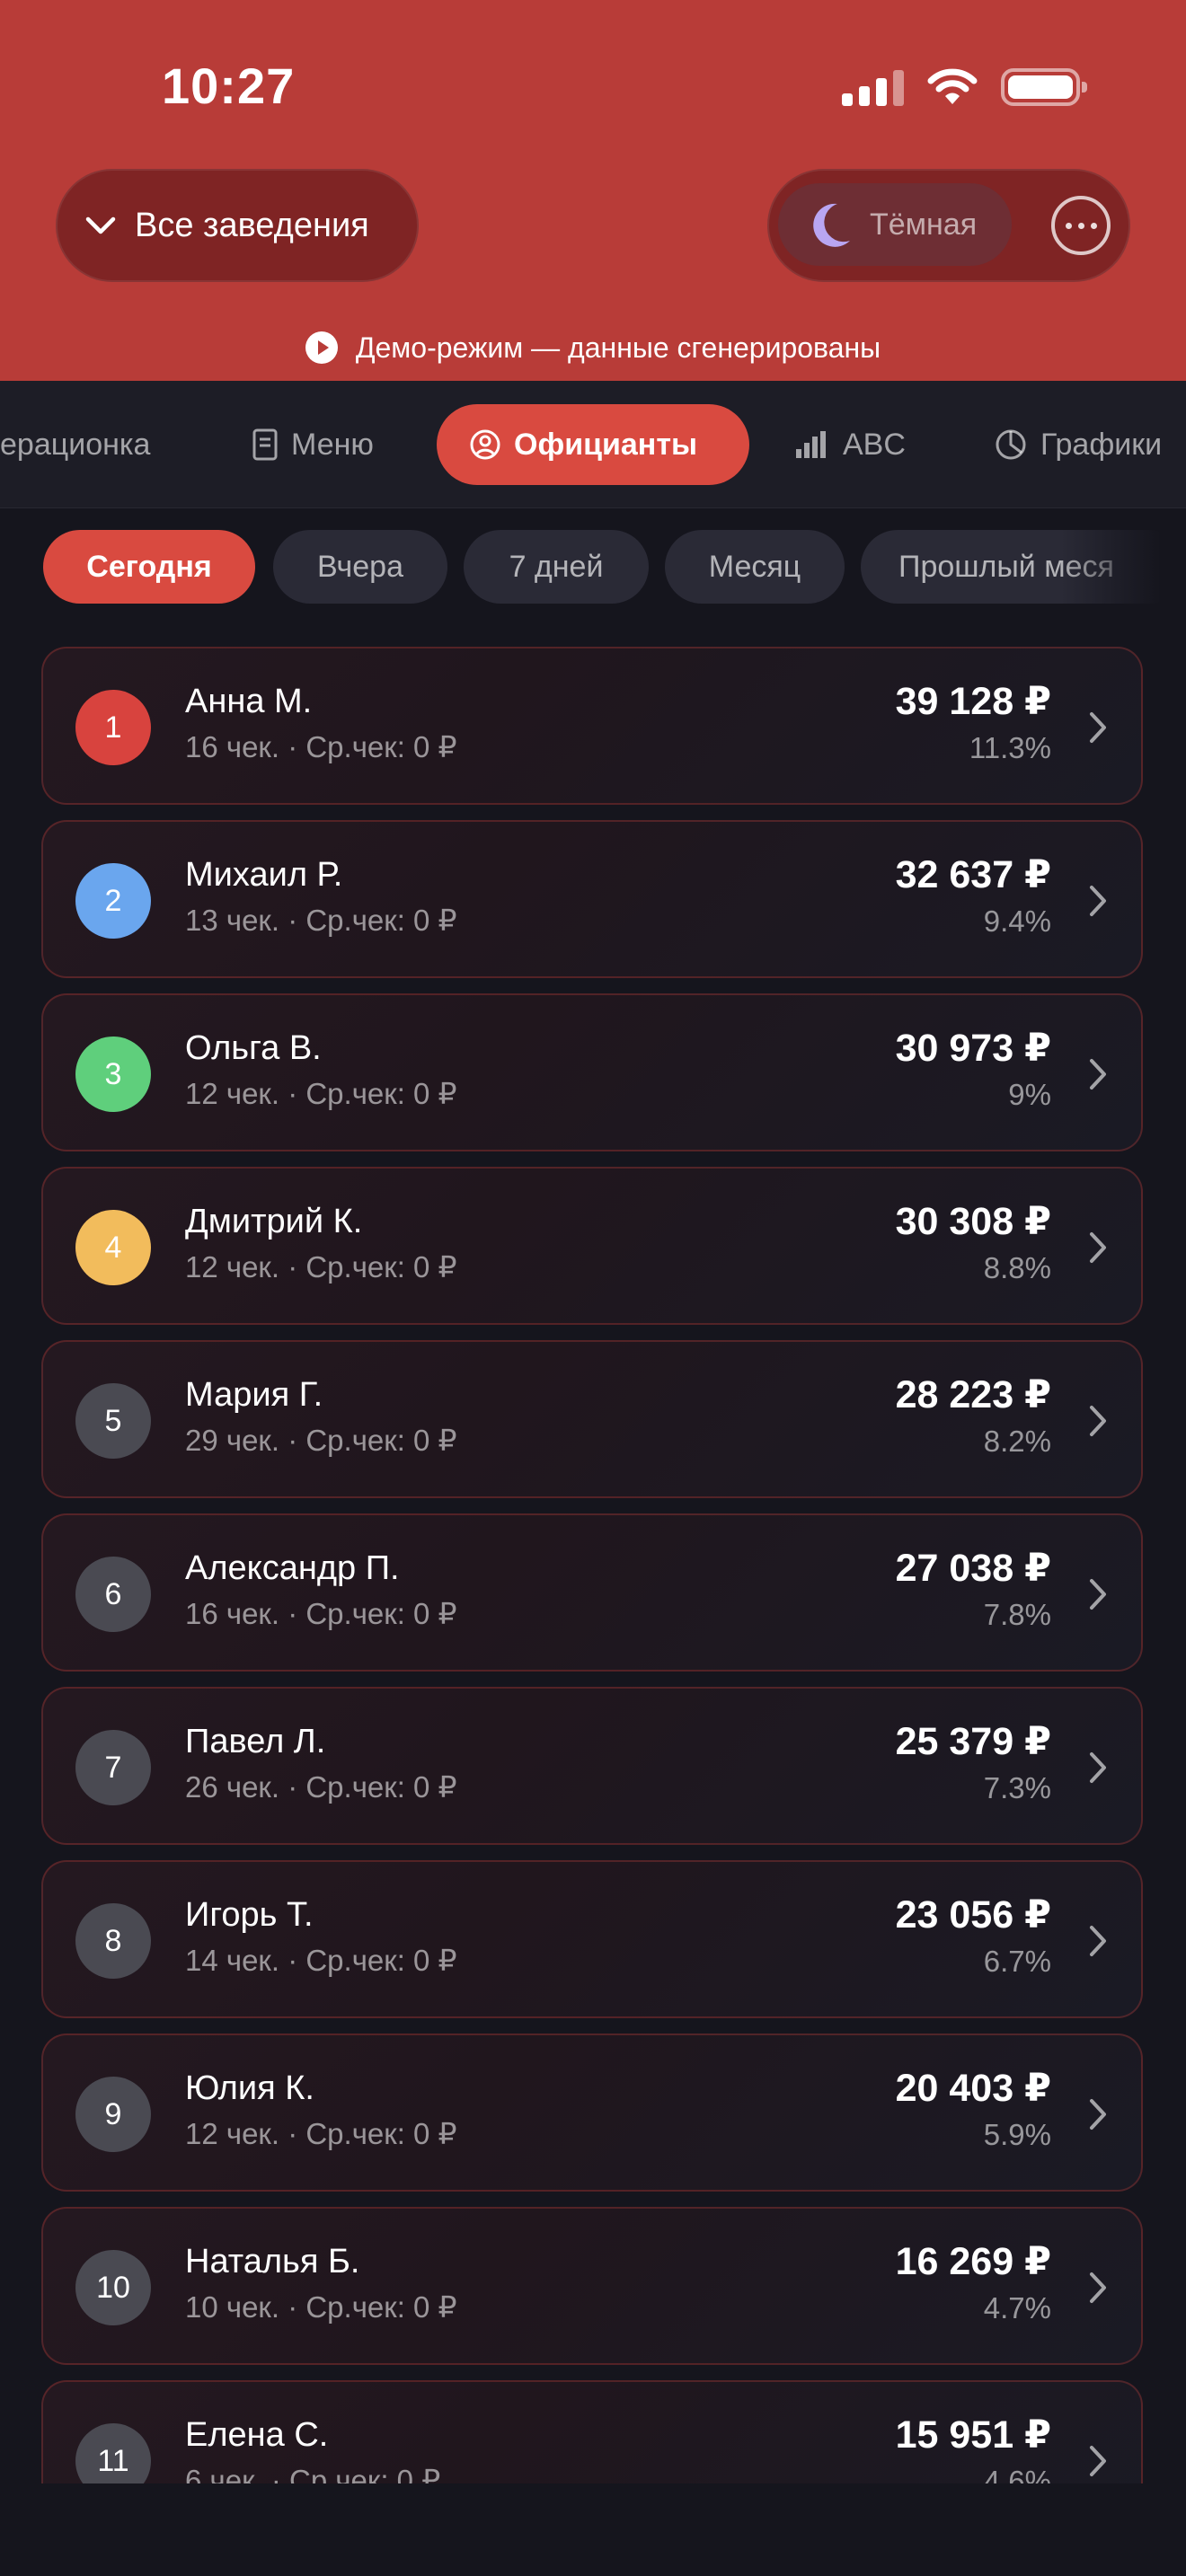  Describe the element at coordinates (313, 444) in the screenshot. I see `tab-menu: Меню` at that location.